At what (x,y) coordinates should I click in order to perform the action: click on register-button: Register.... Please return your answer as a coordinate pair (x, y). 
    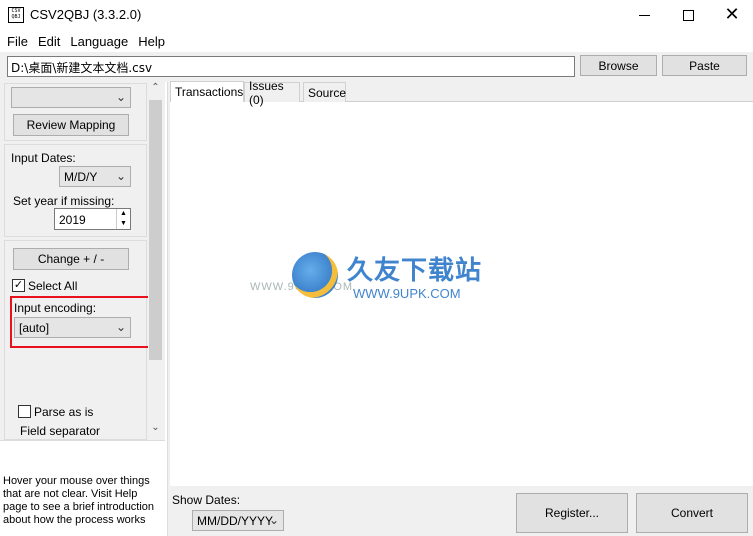
    Looking at the image, I should click on (572, 513).